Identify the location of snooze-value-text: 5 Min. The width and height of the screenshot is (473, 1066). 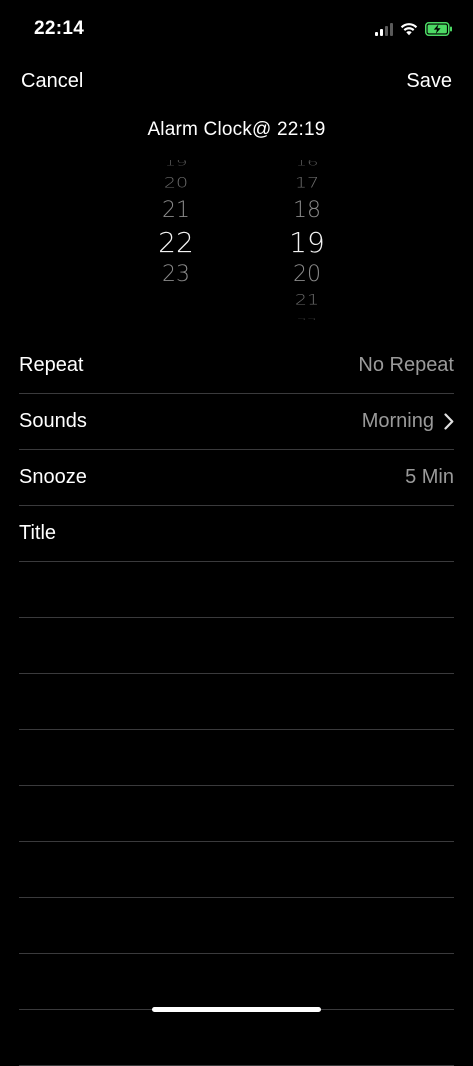
(429, 477).